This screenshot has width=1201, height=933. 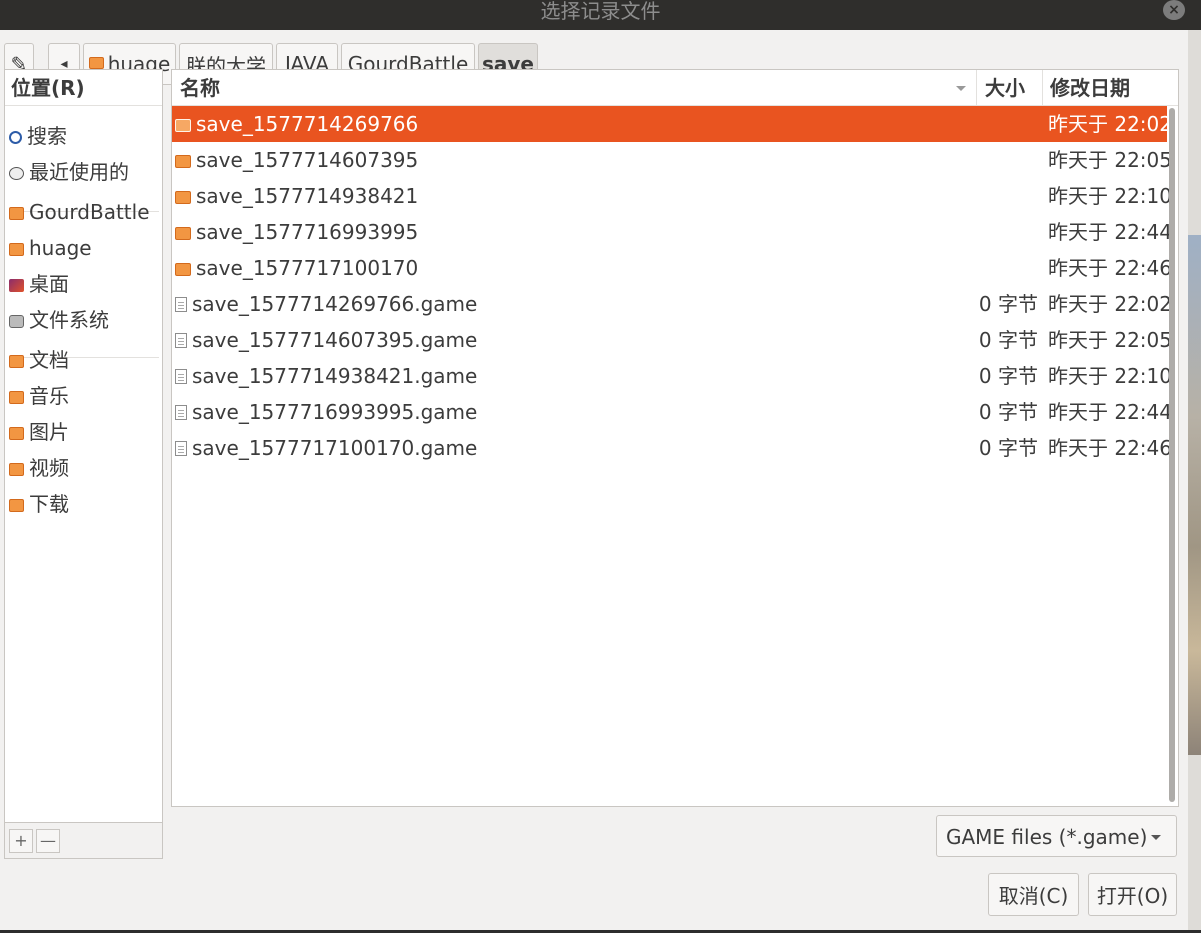 I want to click on column-header-date: 修改日期, so click(x=1105, y=88).